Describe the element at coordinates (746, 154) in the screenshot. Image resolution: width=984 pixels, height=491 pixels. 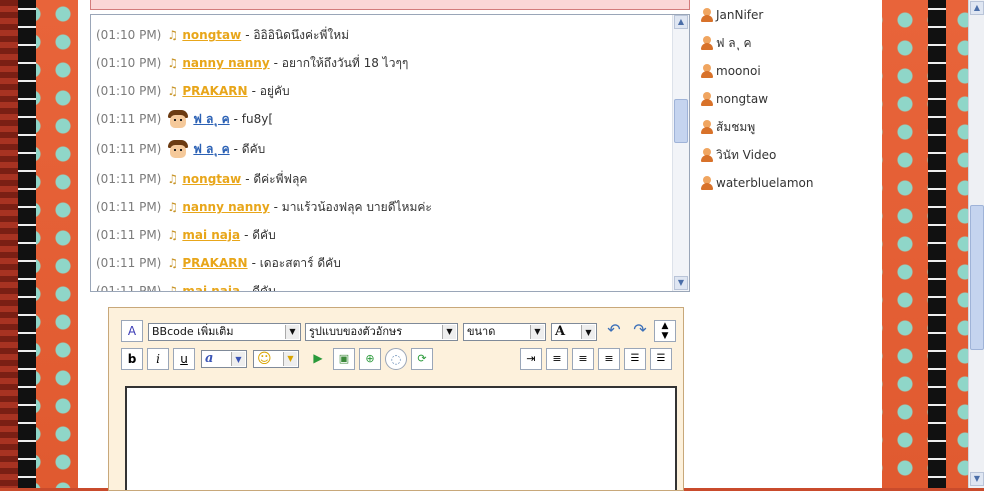
I see `online-user-name: วินัท Video` at that location.